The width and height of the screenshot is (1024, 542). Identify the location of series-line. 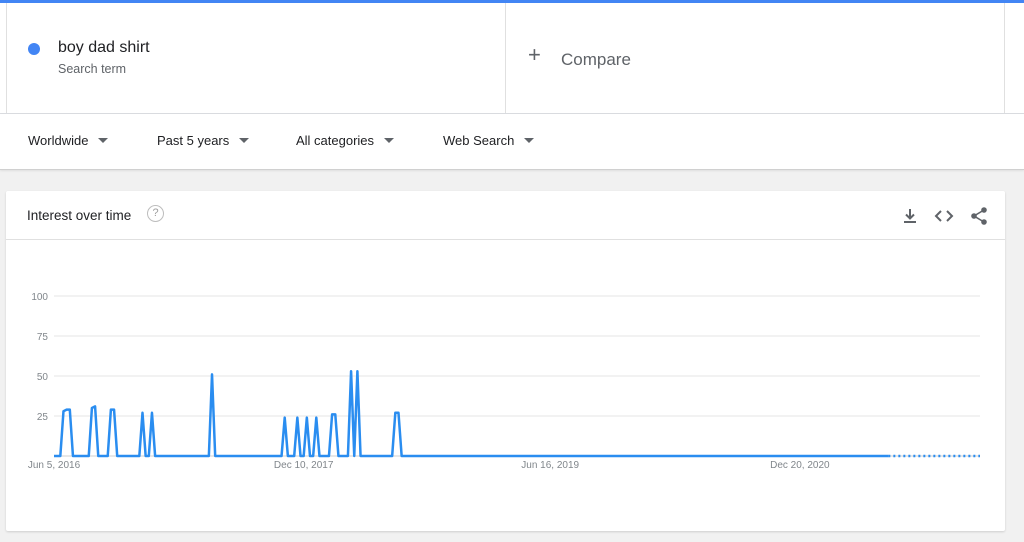
(471, 413).